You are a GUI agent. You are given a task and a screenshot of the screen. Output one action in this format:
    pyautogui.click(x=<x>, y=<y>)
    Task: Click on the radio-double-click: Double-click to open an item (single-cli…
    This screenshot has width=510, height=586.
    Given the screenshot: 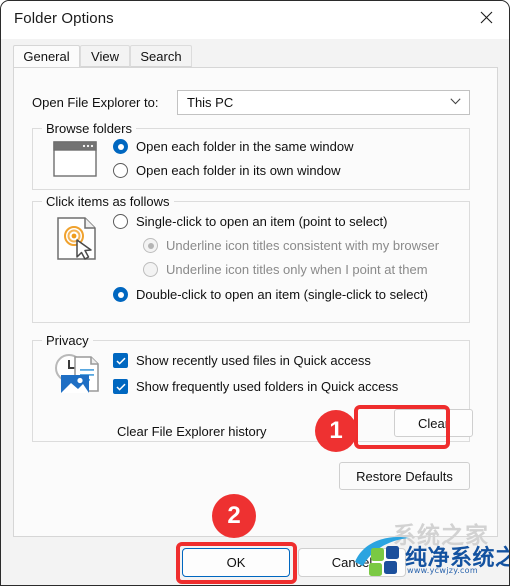 What is the action you would take?
    pyautogui.click(x=270, y=294)
    